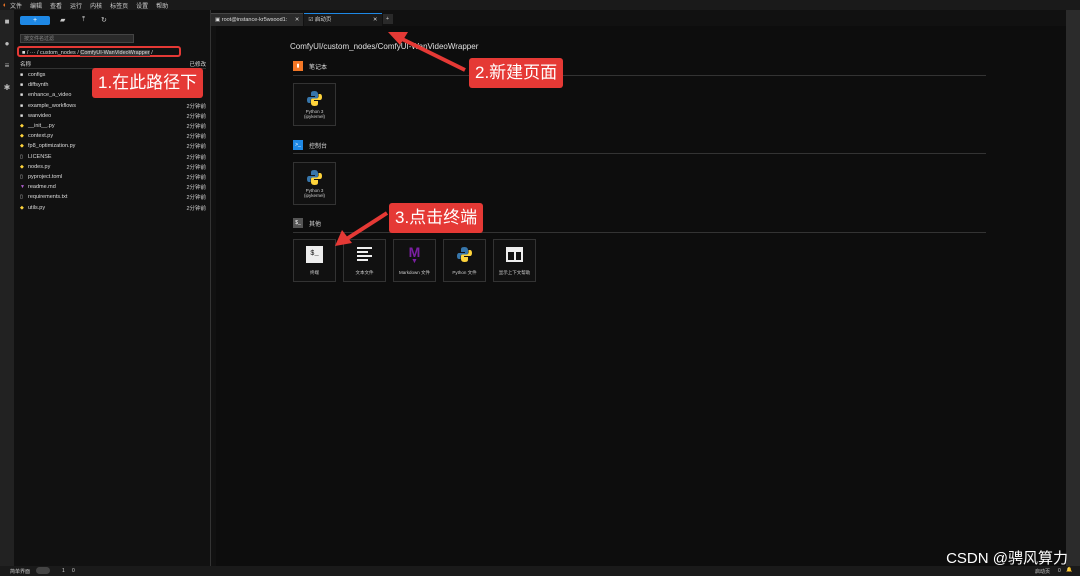 This screenshot has height=576, width=1080. Describe the element at coordinates (364, 272) in the screenshot. I see `card-label: 文本文件` at that location.